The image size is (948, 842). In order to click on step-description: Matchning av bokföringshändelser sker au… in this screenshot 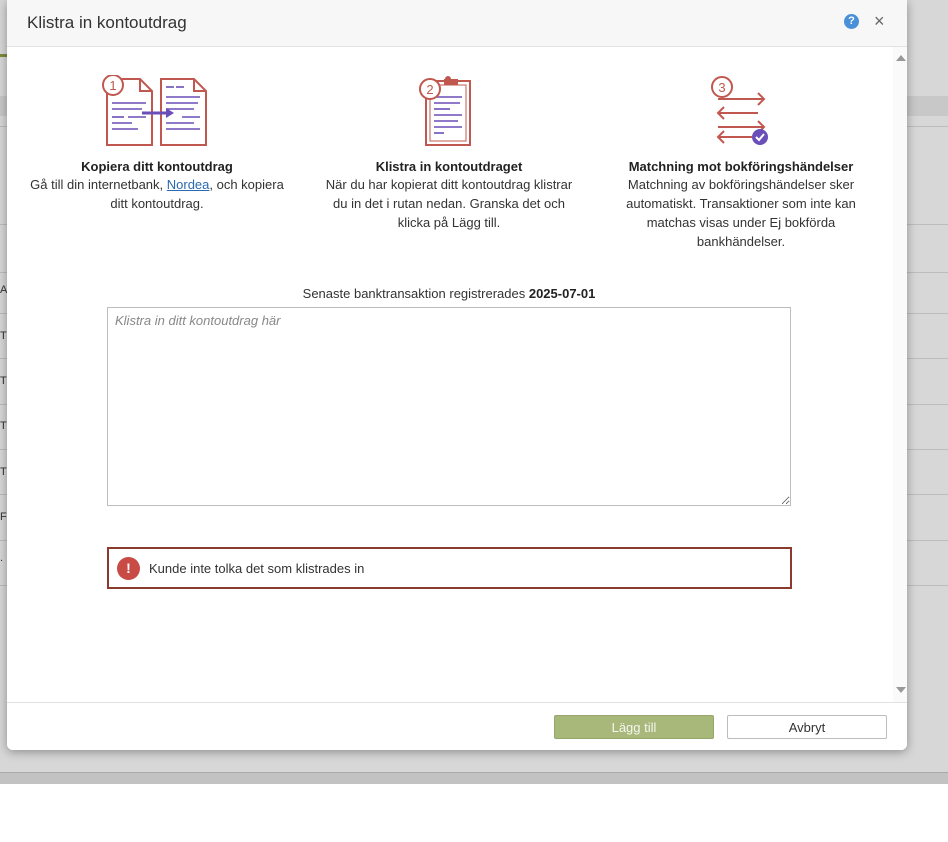, I will do `click(741, 213)`.